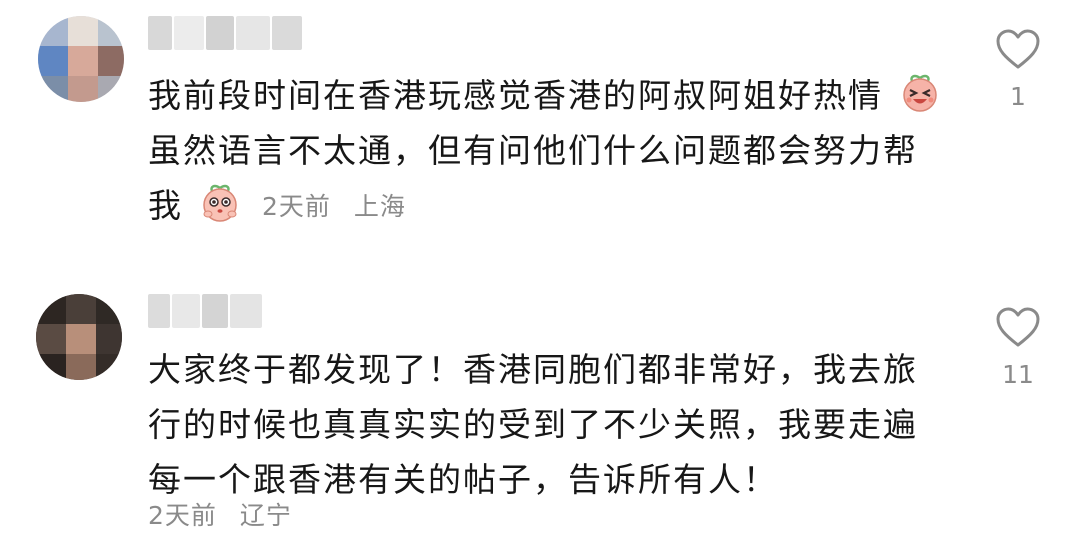  Describe the element at coordinates (265, 515) in the screenshot. I see `comment-location: 辽宁` at that location.